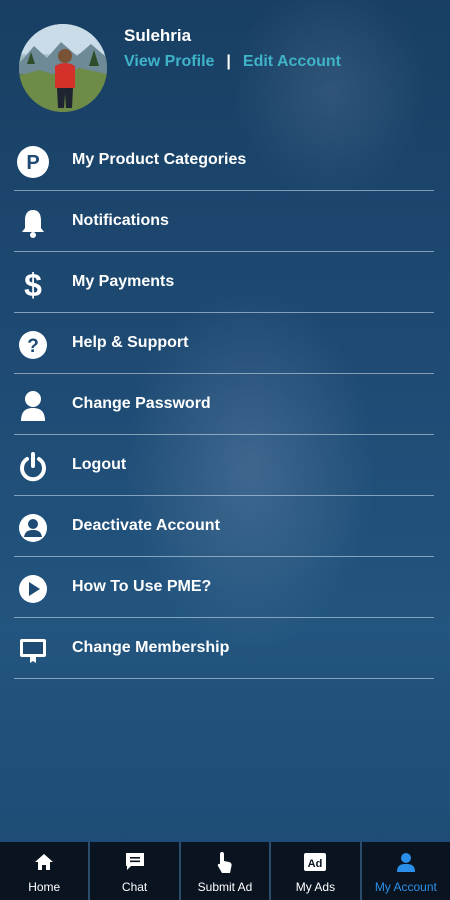  What do you see at coordinates (146, 525) in the screenshot?
I see `menu-item-label: Deactivate Account` at bounding box center [146, 525].